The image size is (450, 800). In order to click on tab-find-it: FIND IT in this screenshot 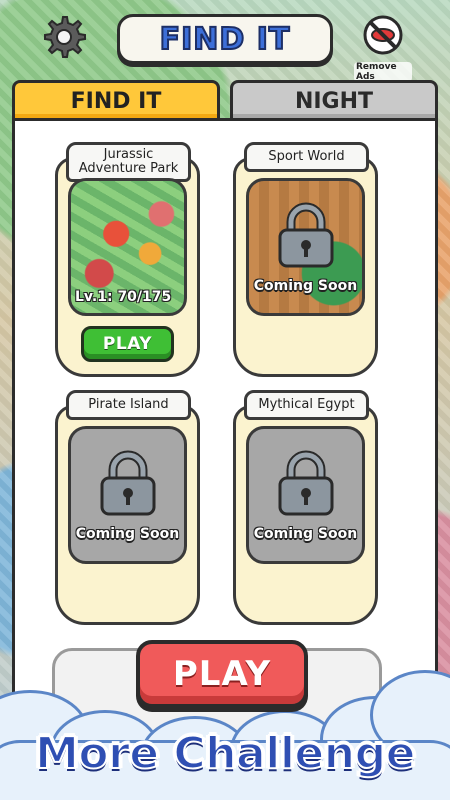, I will do `click(116, 100)`.